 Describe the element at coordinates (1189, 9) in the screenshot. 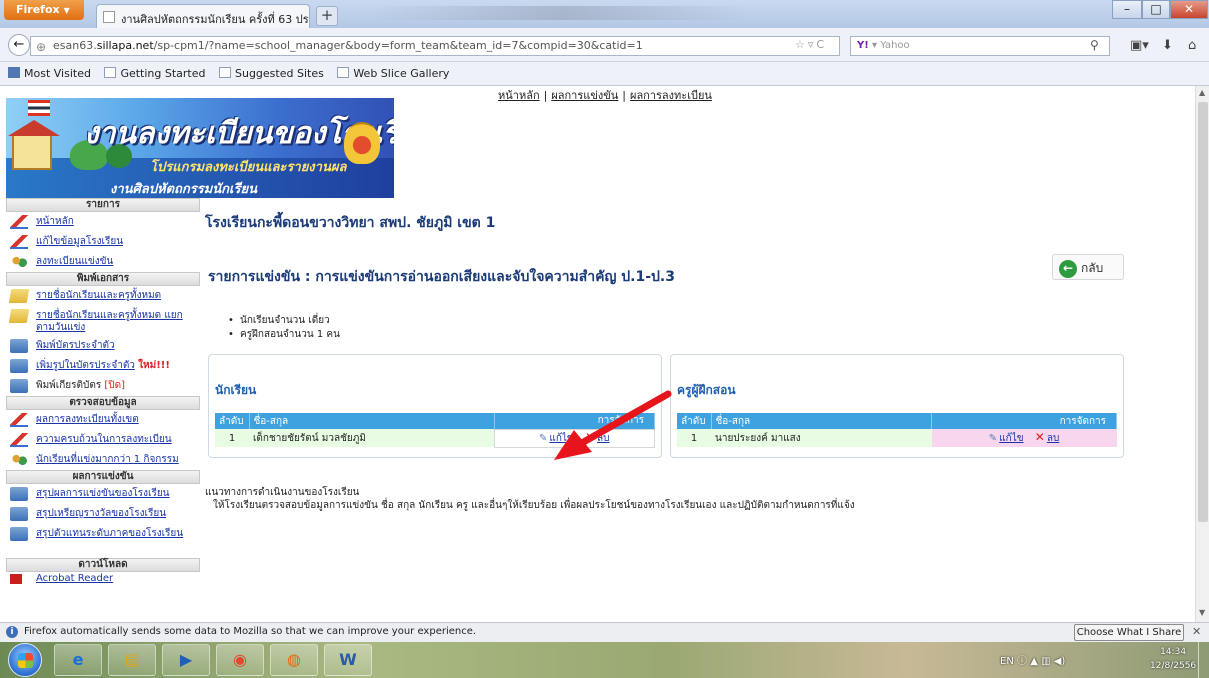

I see `close-window-button: ✕` at that location.